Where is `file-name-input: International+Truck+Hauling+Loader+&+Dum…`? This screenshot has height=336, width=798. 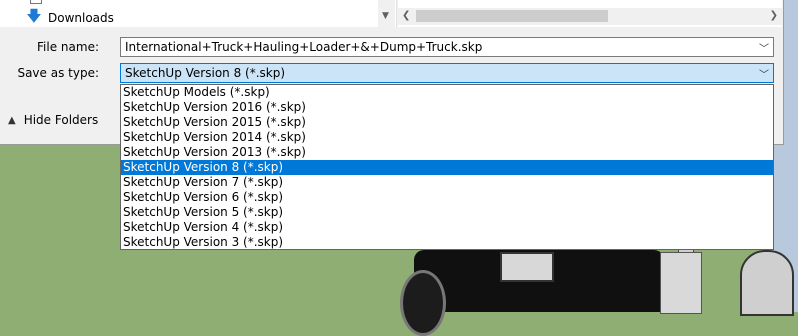 file-name-input: International+Truck+Hauling+Loader+&+Dum… is located at coordinates (438, 47).